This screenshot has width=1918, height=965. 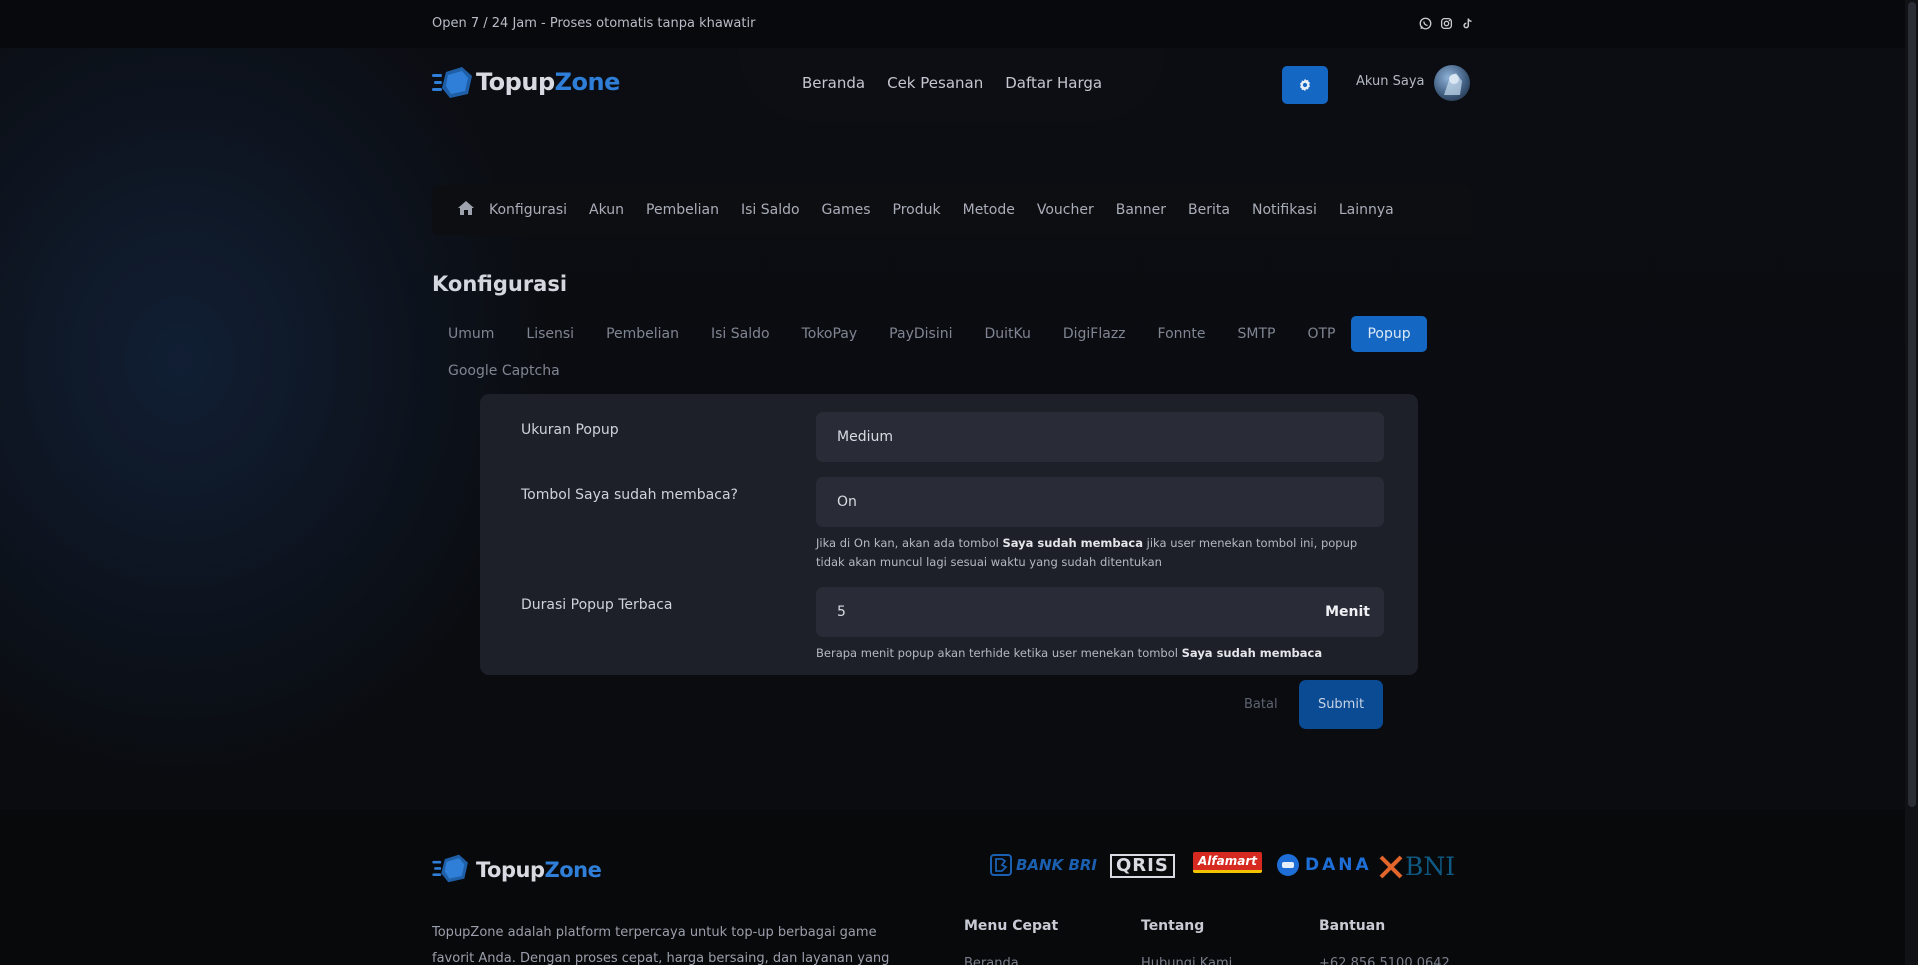 What do you see at coordinates (539, 870) in the screenshot?
I see `footer-brand-name: TopupZone` at bounding box center [539, 870].